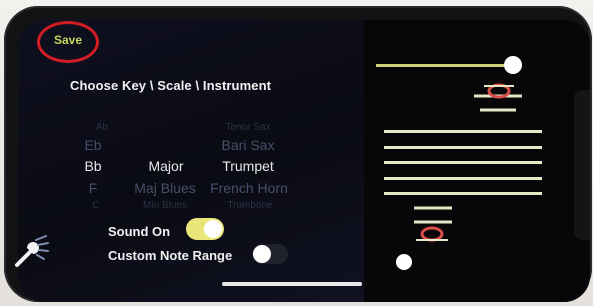 The width and height of the screenshot is (593, 306). What do you see at coordinates (440, 65) in the screenshot?
I see `range-slider-track` at bounding box center [440, 65].